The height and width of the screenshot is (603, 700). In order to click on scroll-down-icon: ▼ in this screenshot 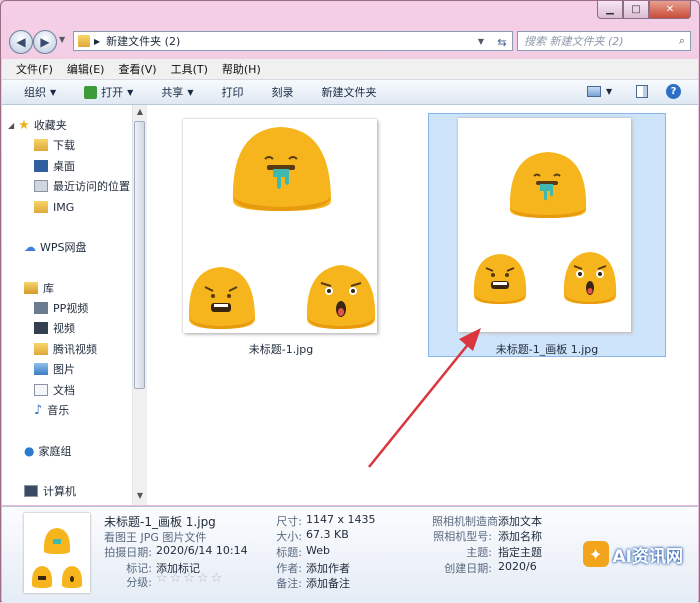, I will do `click(140, 497)`.